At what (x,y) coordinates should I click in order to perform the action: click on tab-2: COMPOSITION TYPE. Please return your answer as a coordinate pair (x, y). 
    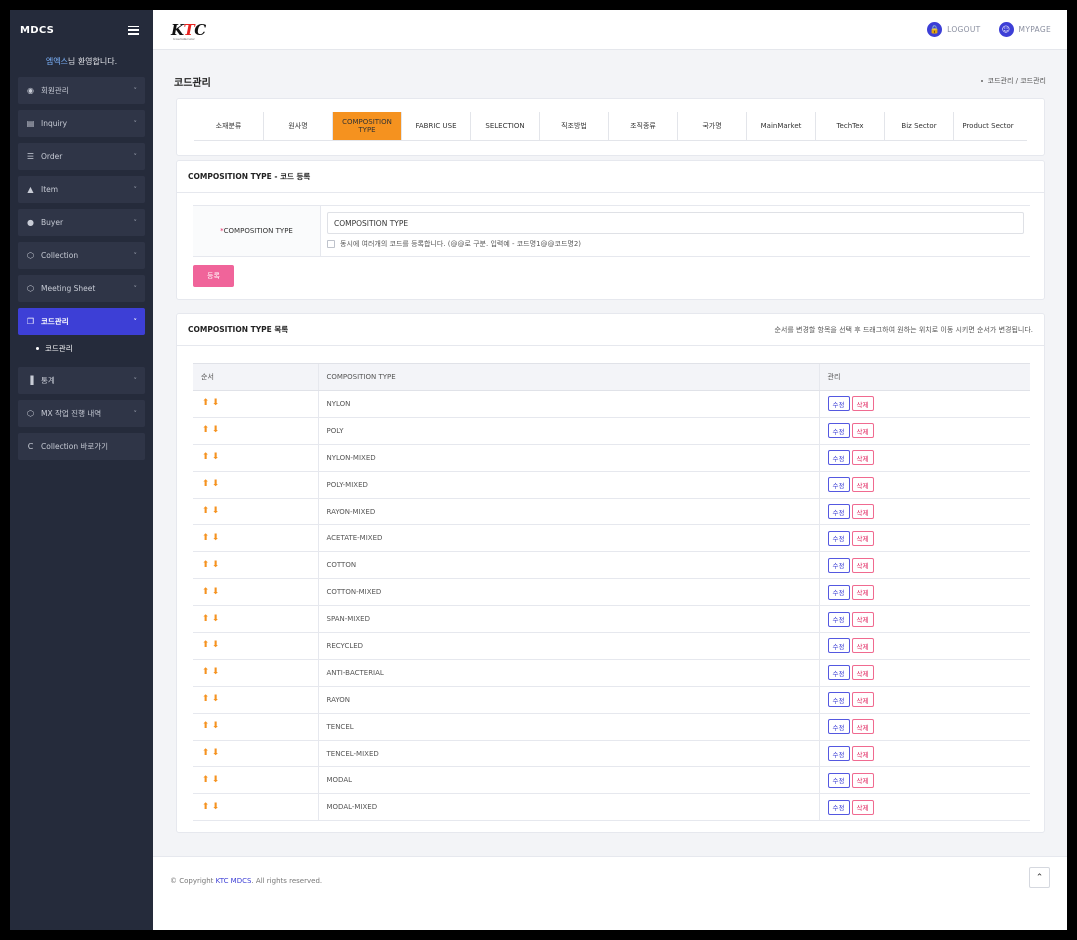
    Looking at the image, I should click on (366, 126).